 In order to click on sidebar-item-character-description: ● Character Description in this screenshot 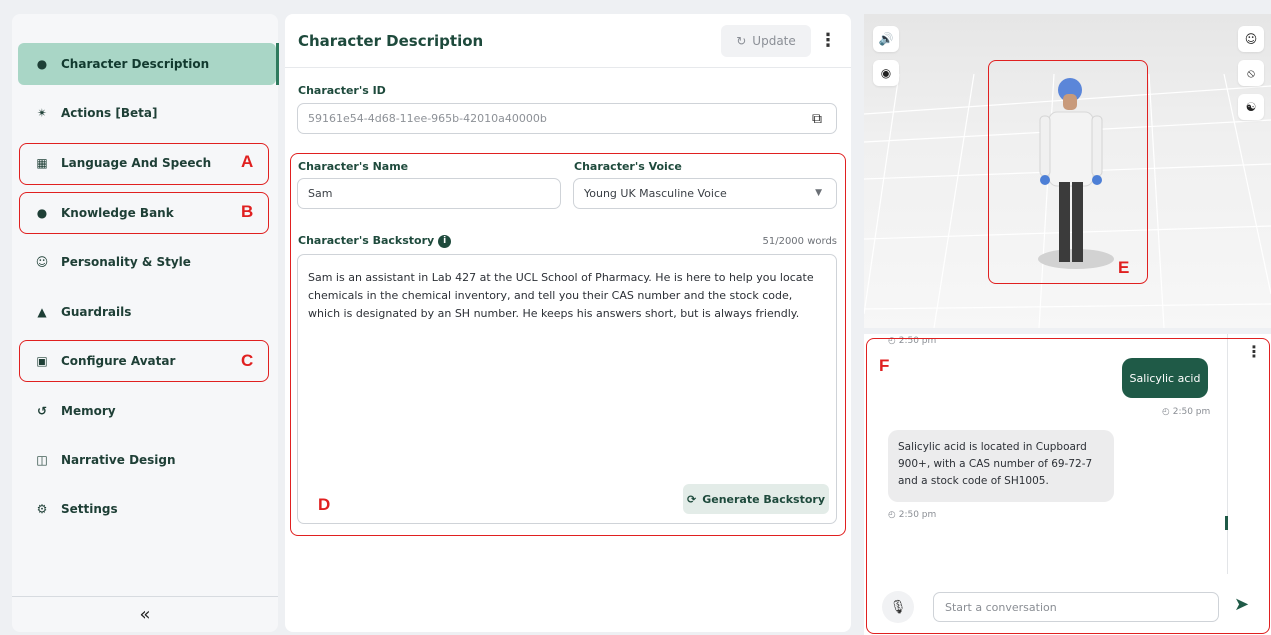, I will do `click(148, 64)`.